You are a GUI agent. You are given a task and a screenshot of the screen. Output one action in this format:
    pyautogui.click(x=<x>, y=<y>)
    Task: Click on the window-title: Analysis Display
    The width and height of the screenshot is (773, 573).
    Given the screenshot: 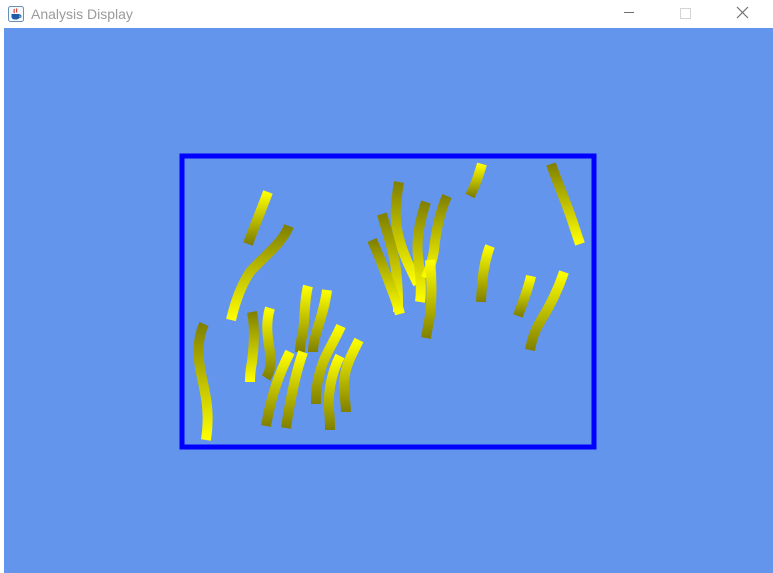 What is the action you would take?
    pyautogui.click(x=82, y=14)
    